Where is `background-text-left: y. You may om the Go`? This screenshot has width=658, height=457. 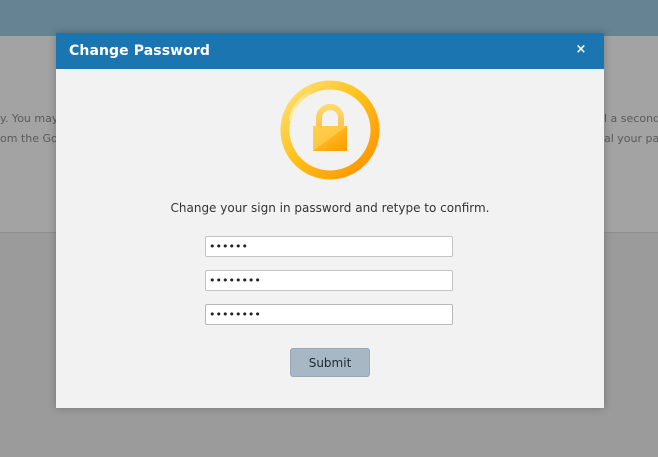
background-text-left: y. You may om the Go is located at coordinates (28, 129).